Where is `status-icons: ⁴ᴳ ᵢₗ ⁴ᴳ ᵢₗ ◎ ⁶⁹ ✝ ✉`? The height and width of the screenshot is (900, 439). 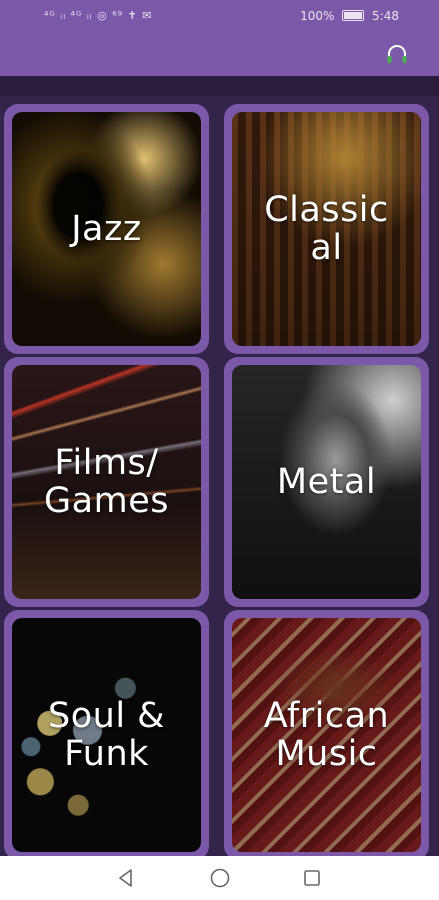 status-icons: ⁴ᴳ ᵢₗ ⁴ᴳ ᵢₗ ◎ ⁶⁹ ✝ ✉ is located at coordinates (98, 15).